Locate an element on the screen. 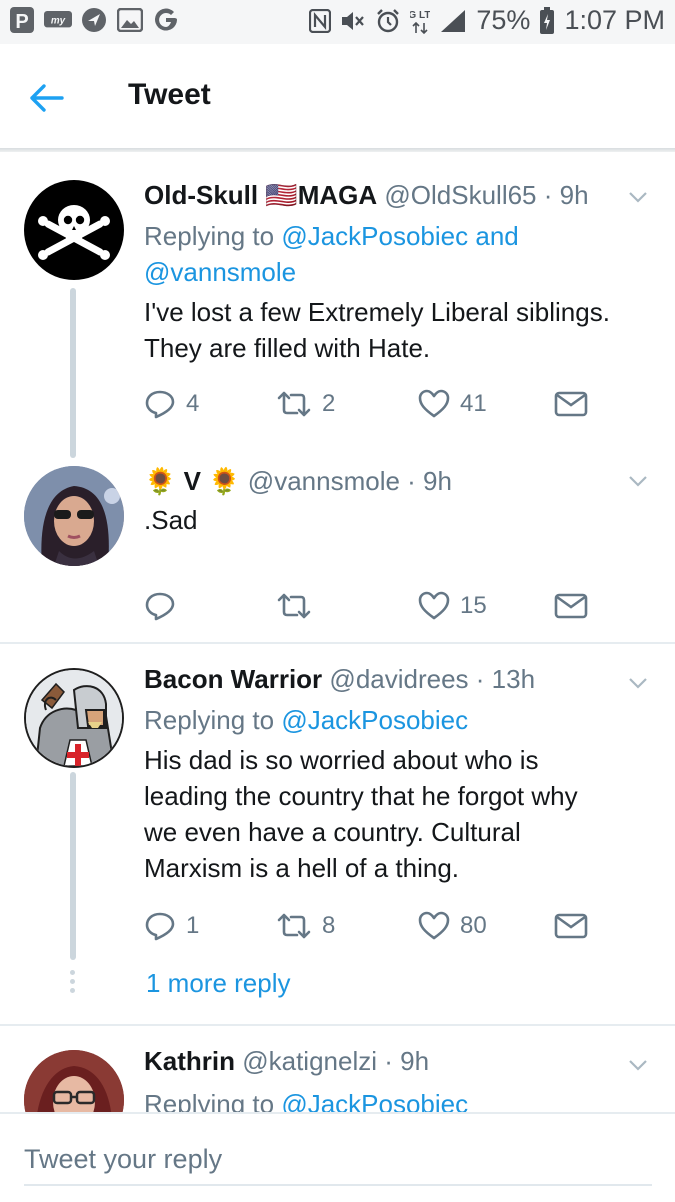 This screenshot has height=1202, width=675. like-button: 15 is located at coordinates (452, 606).